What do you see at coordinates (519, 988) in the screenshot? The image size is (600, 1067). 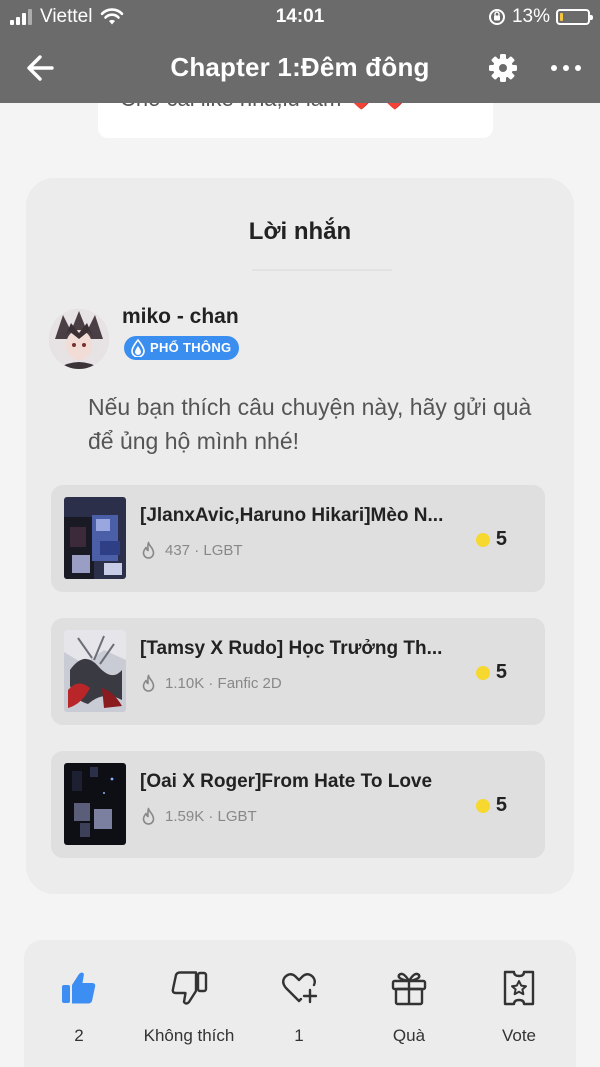 I see `vote-ticket-icon` at bounding box center [519, 988].